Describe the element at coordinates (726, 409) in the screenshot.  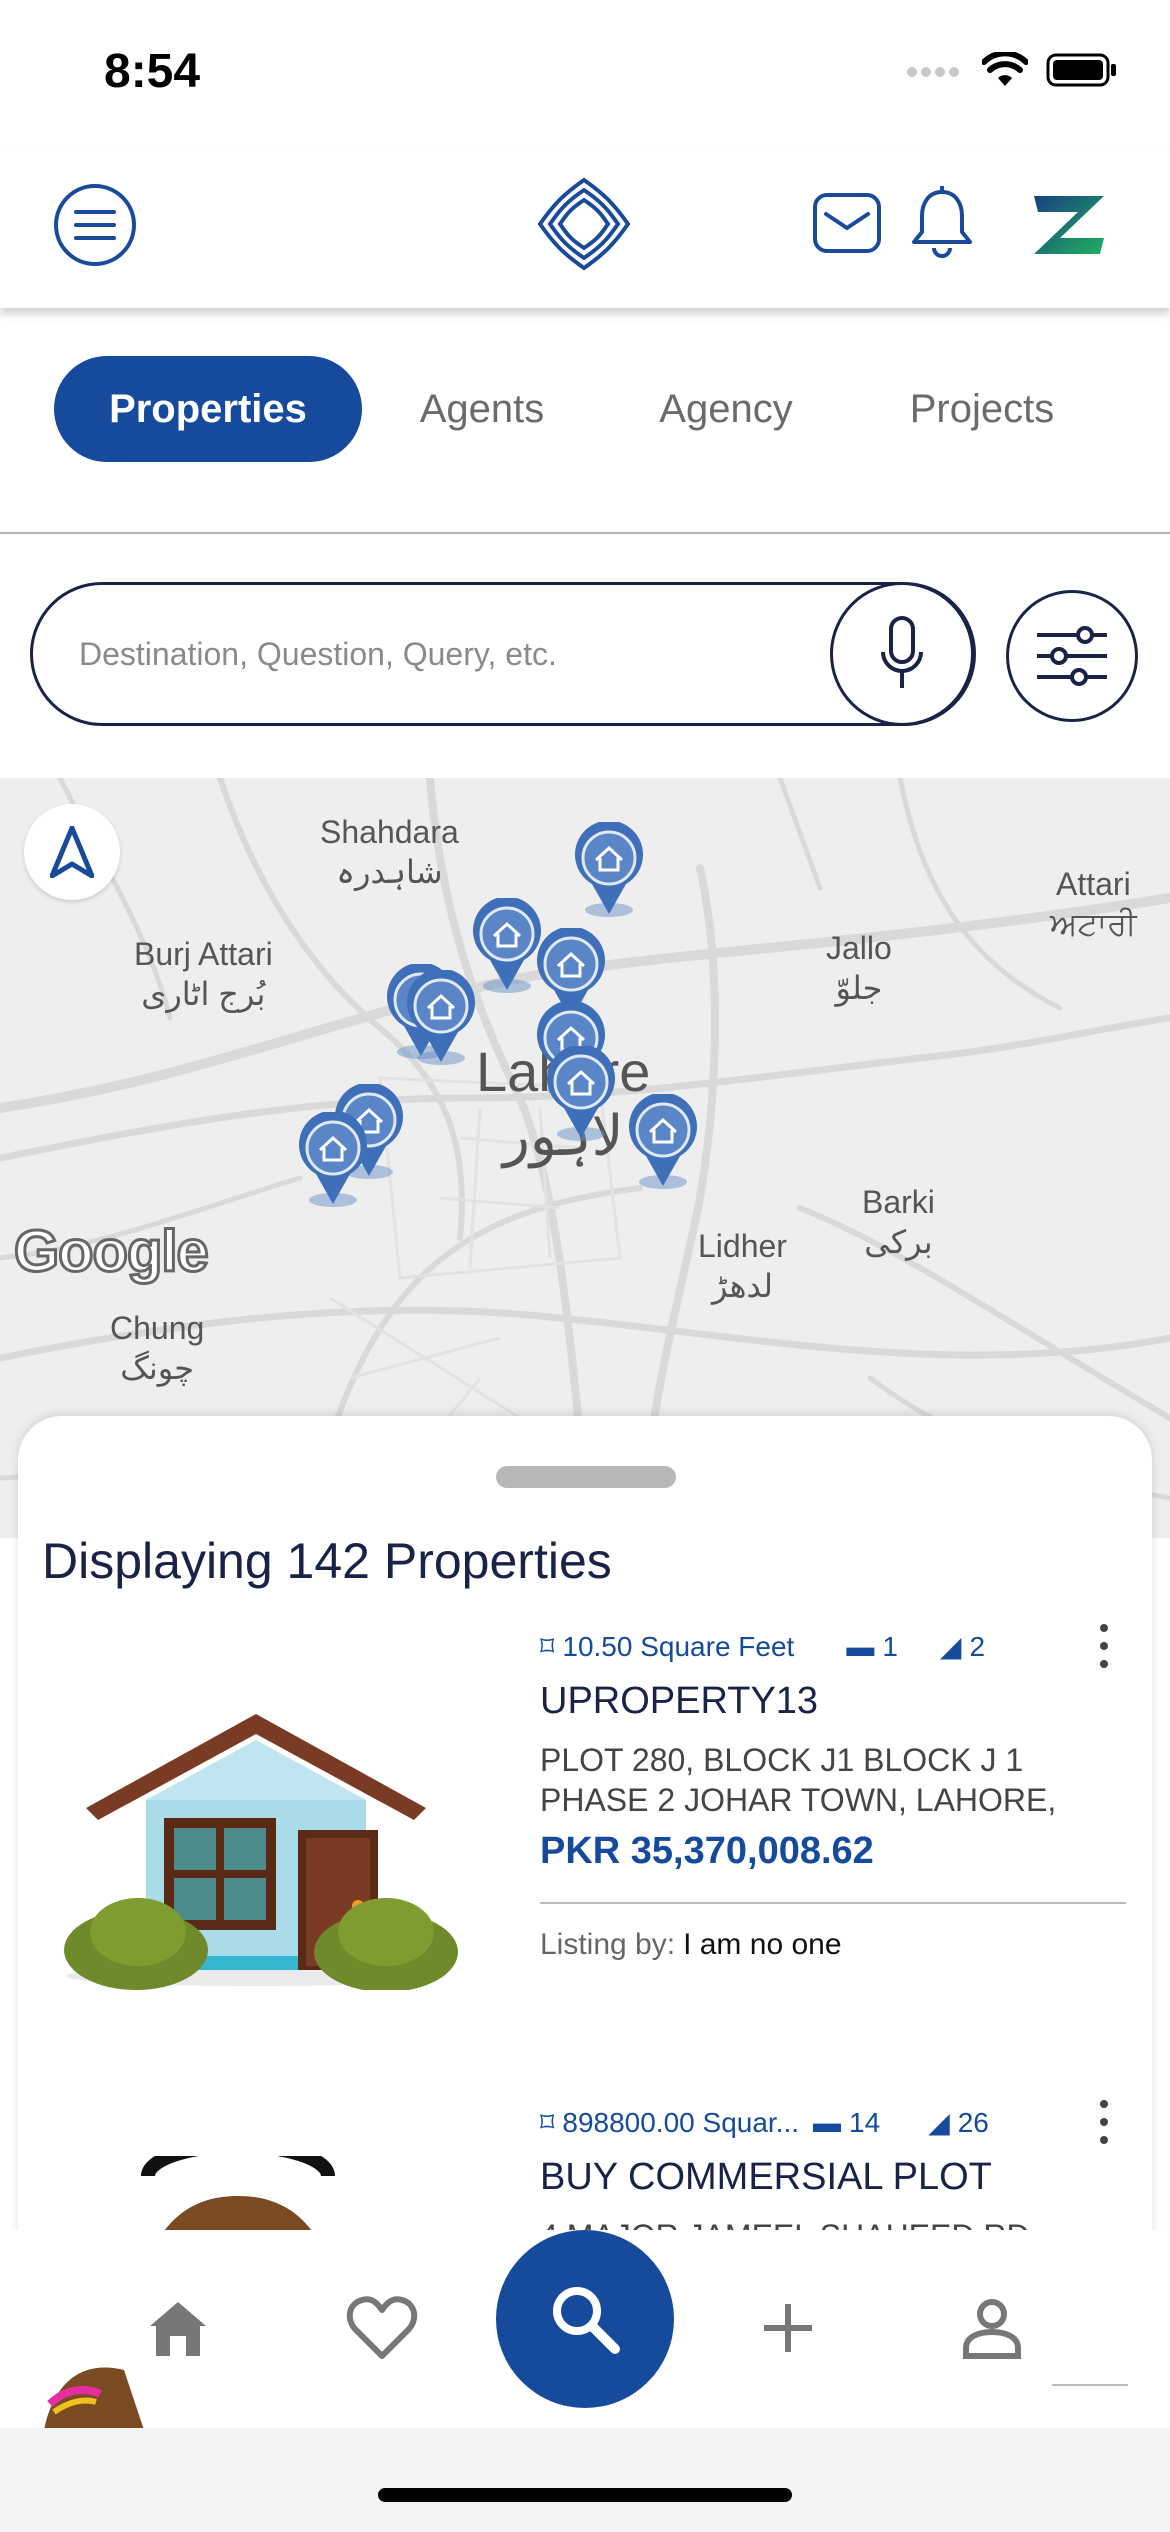
I see `tab-agency: Agency` at that location.